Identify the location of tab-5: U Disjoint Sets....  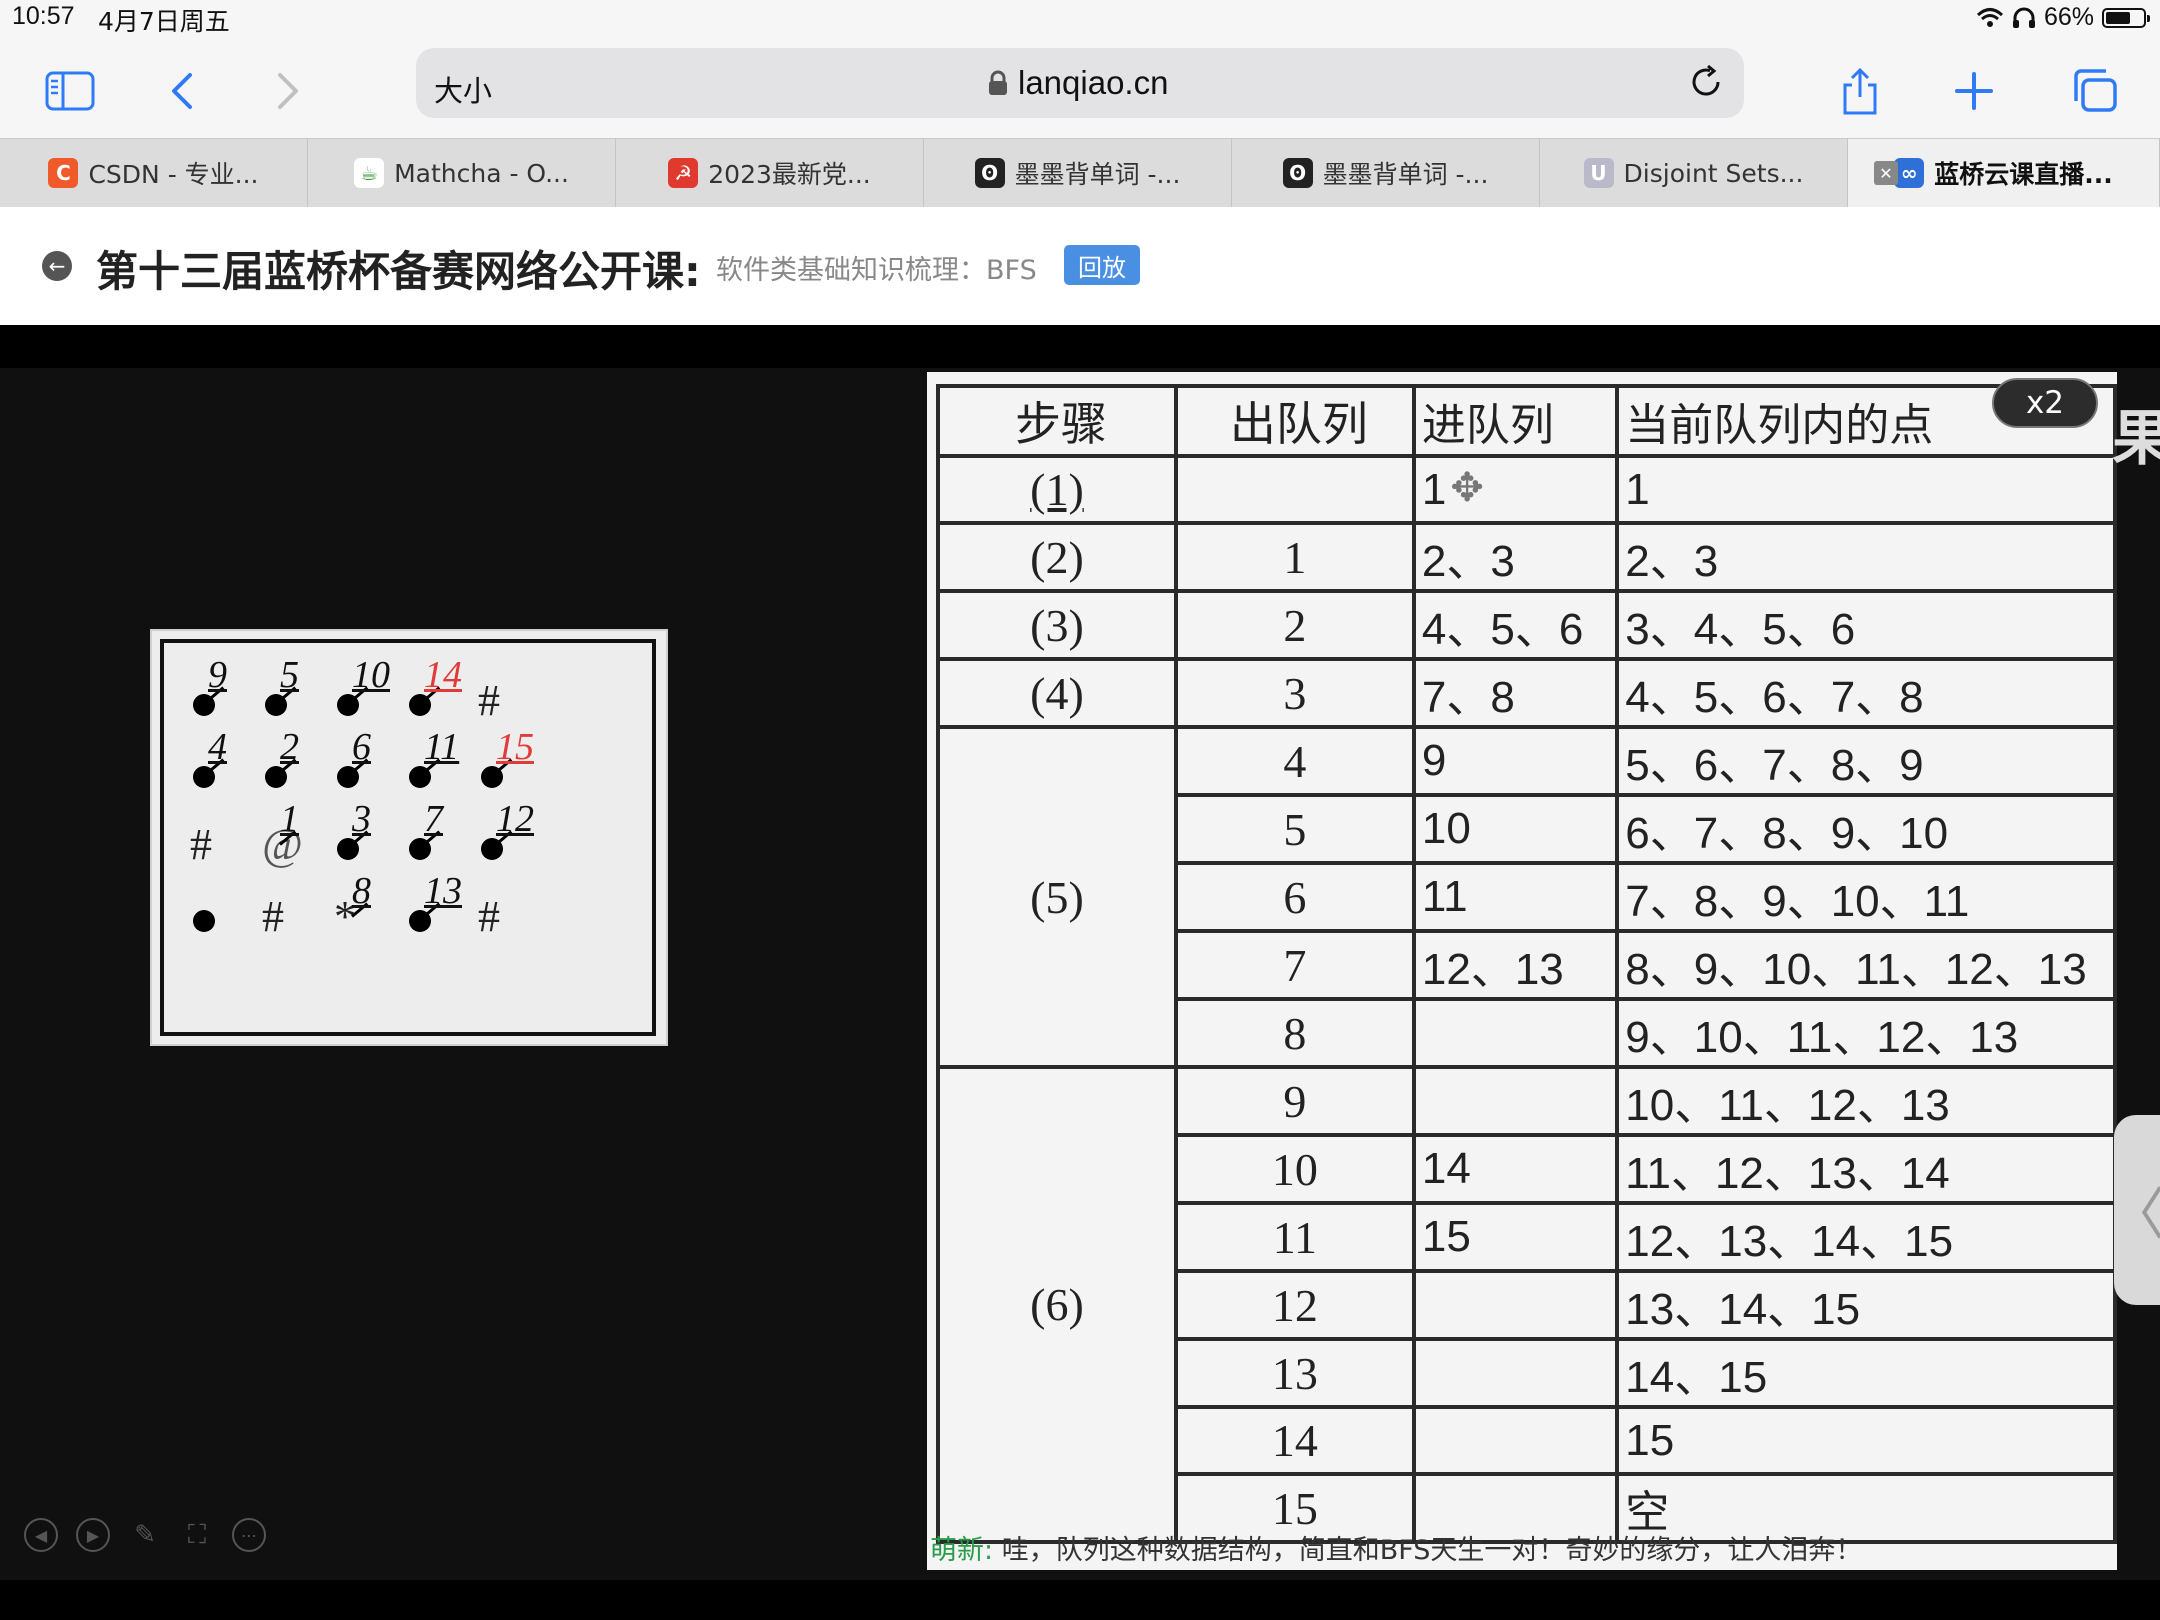
(1694, 173).